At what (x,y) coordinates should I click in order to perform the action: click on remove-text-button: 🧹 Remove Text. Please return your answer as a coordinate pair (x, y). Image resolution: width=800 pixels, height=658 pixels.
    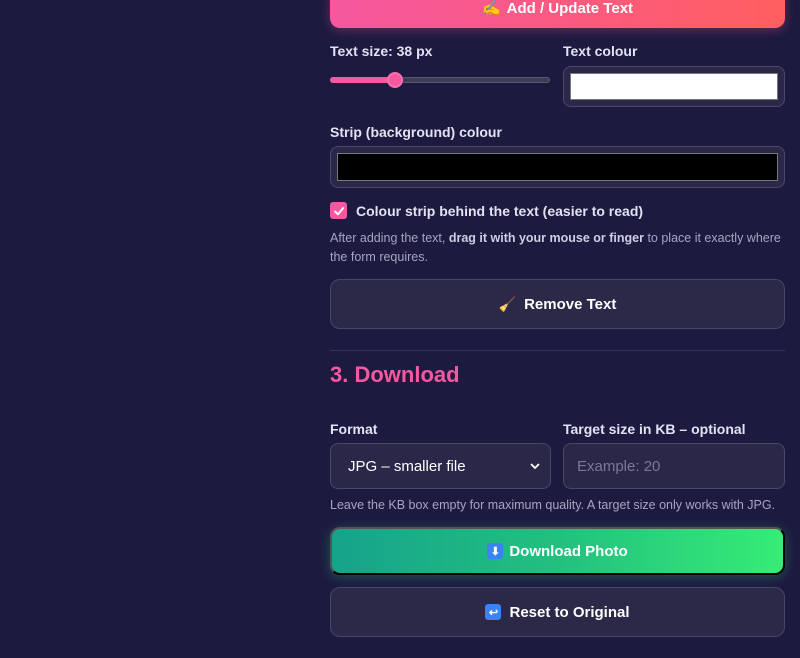
    Looking at the image, I should click on (557, 304).